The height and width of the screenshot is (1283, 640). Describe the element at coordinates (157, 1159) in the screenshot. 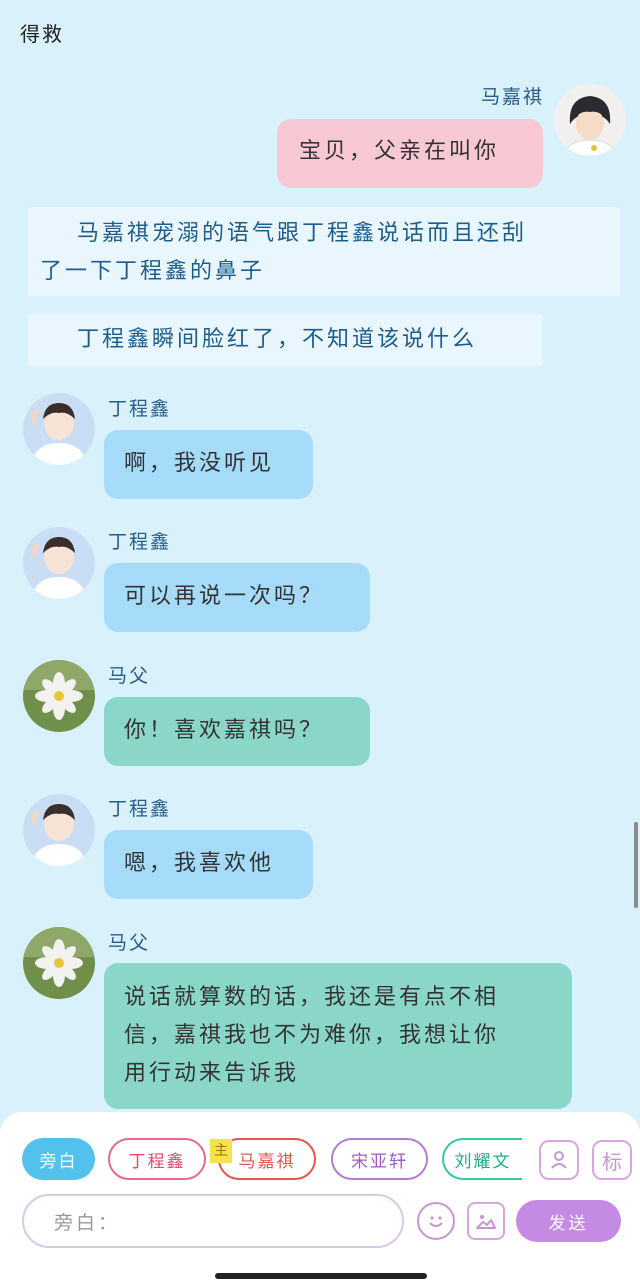

I see `role-chip-ding: 丁程鑫` at that location.